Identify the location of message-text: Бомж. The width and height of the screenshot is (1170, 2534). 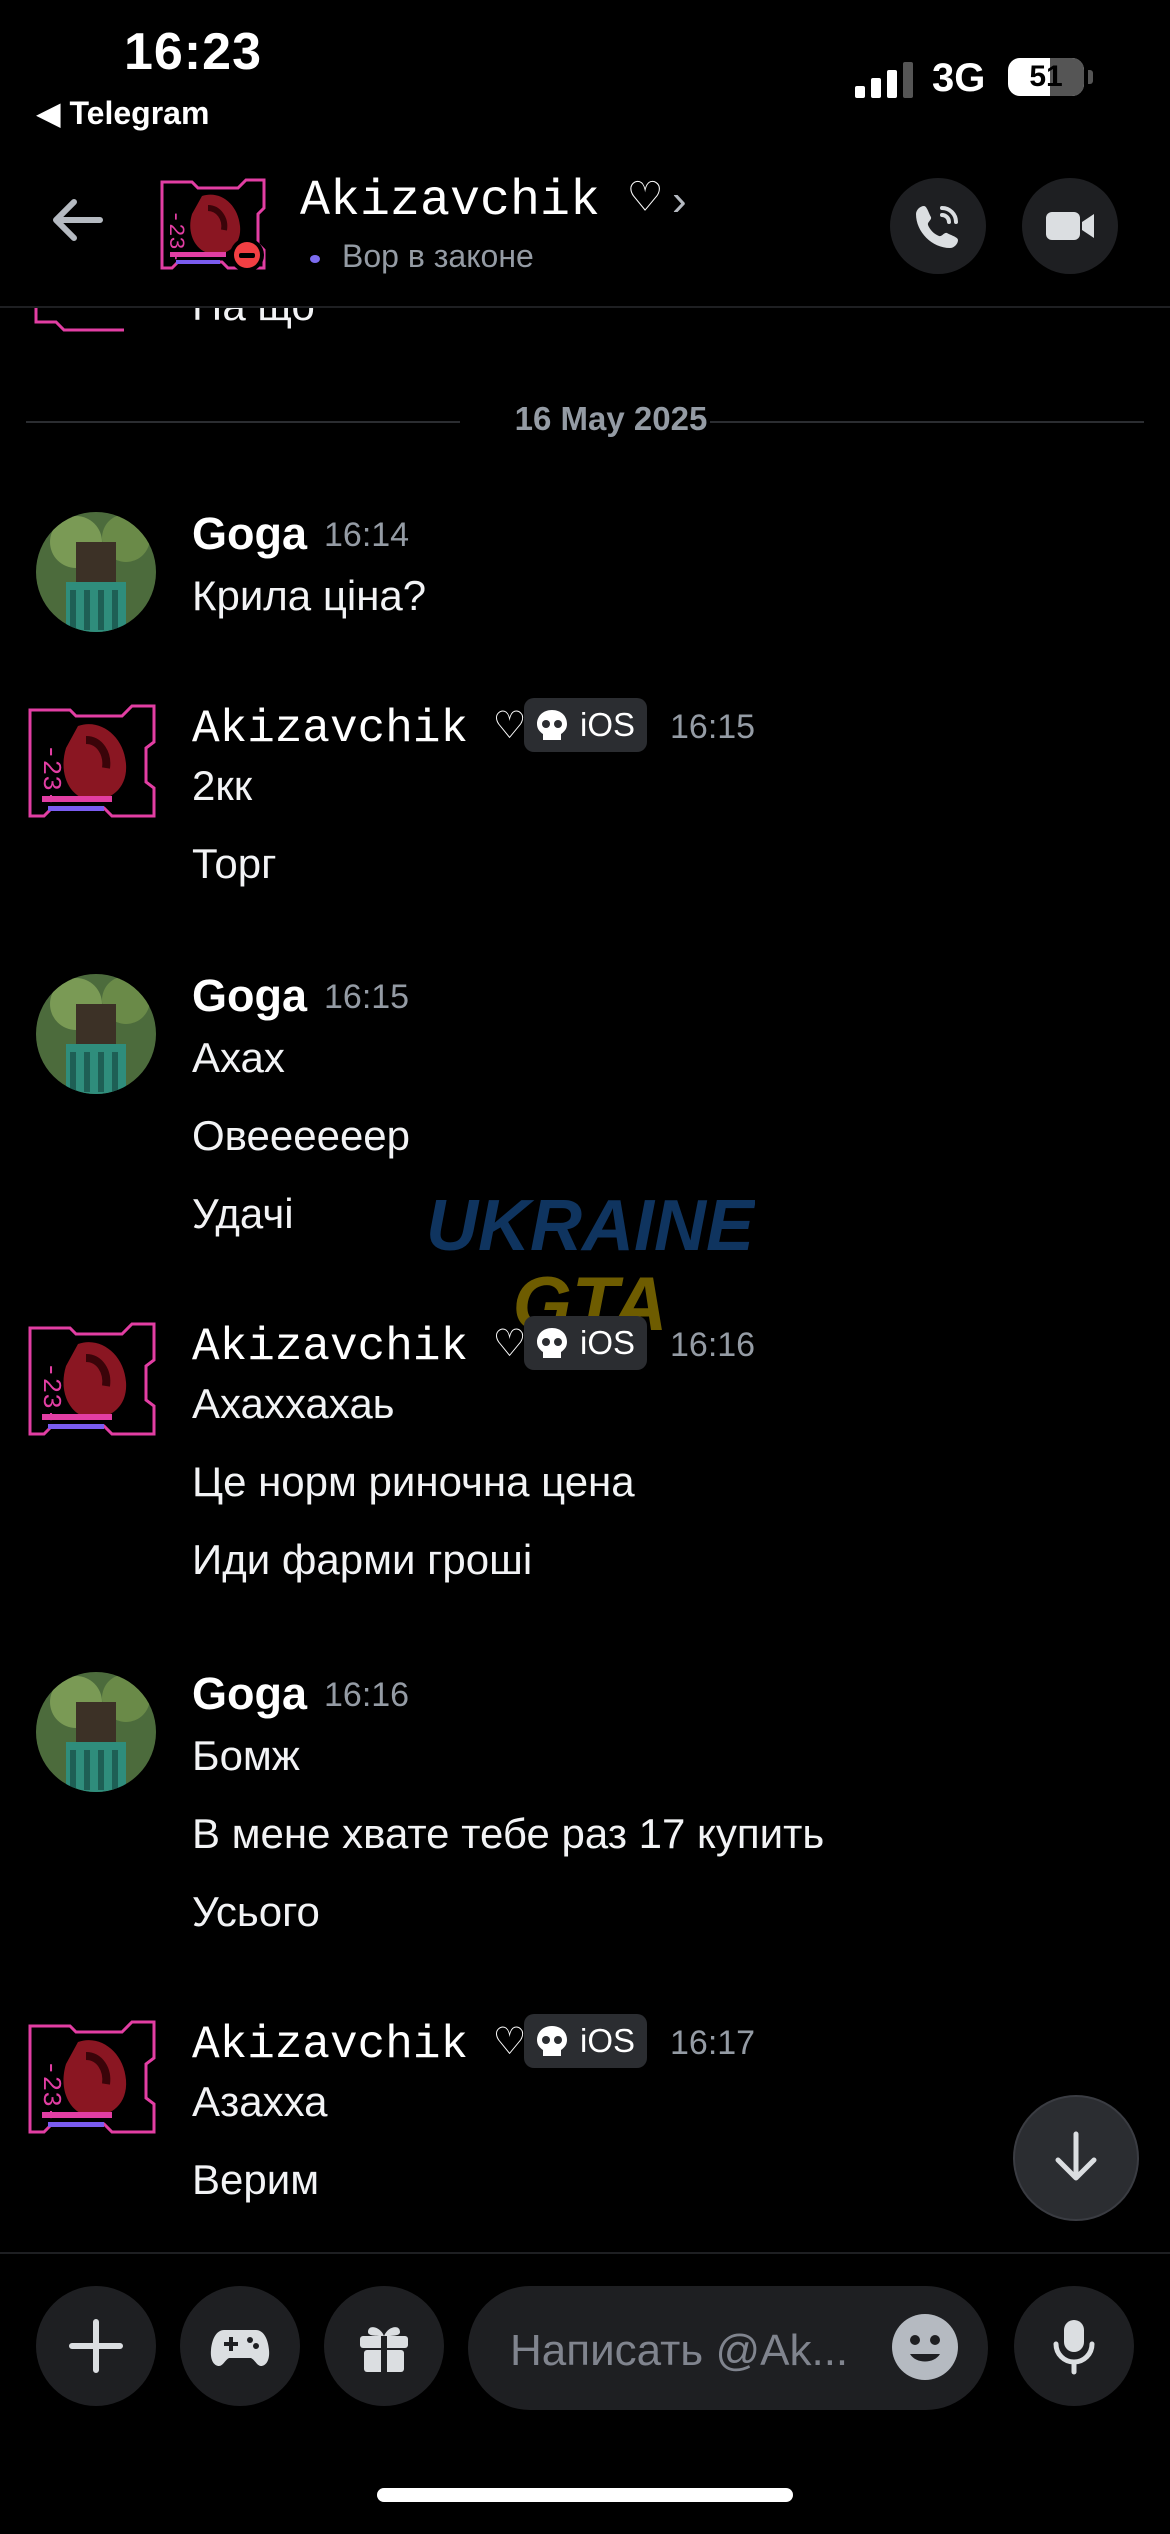
(246, 1755).